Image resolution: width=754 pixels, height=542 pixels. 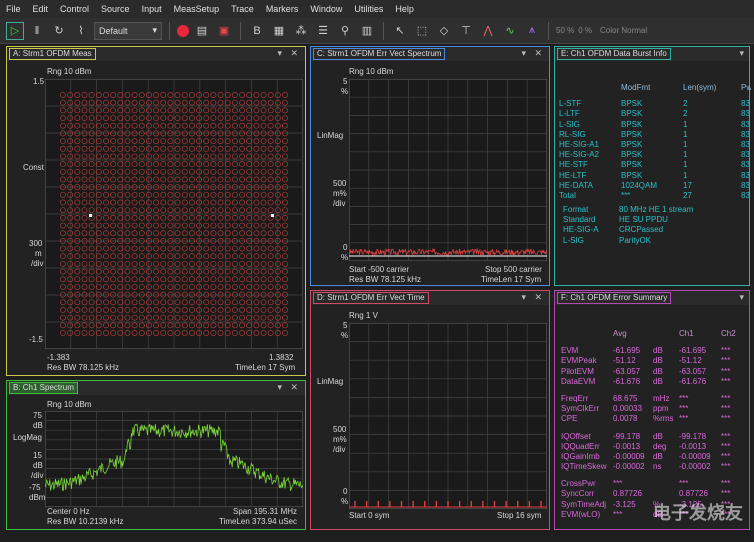 What do you see at coordinates (52, 54) in the screenshot?
I see `panel-a-title: A: Strm1 OFDM Meas` at bounding box center [52, 54].